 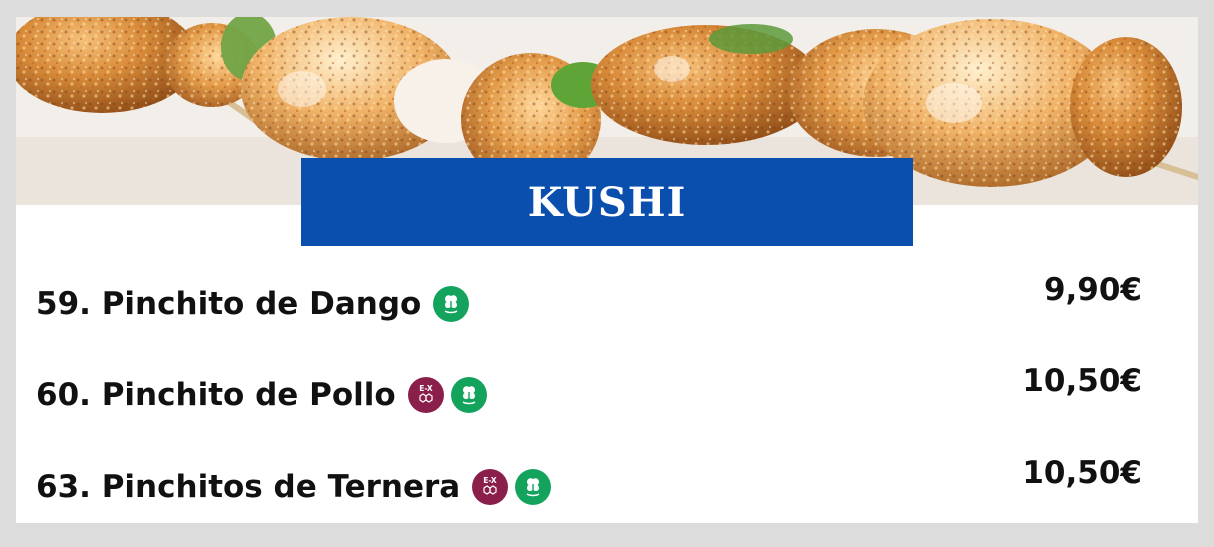 I want to click on menu-item-name-row: 59. Pinchito de Dango, so click(x=253, y=304).